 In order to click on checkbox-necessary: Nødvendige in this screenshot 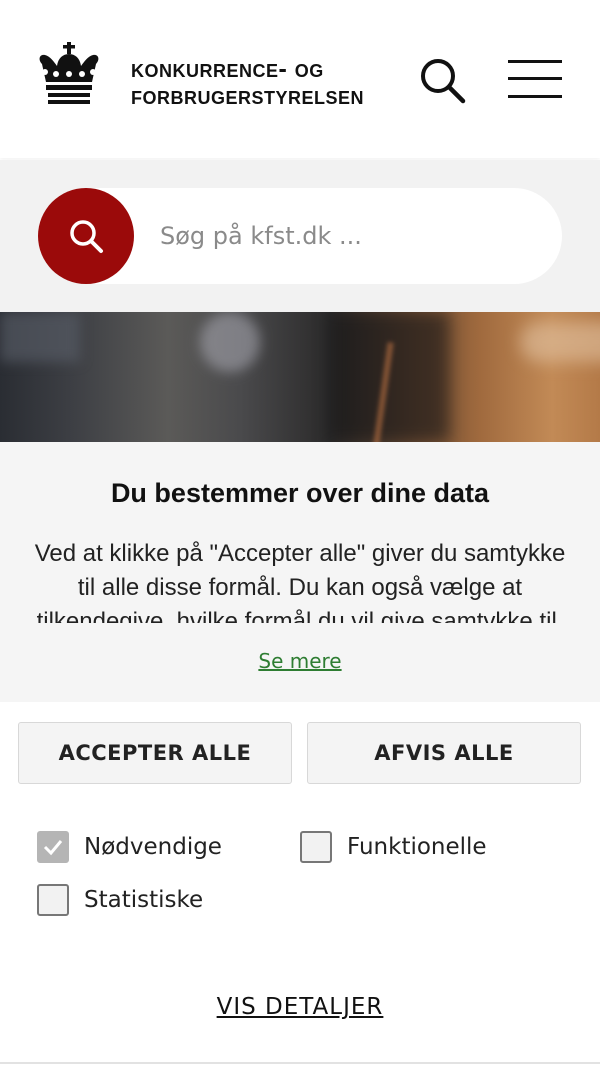, I will do `click(129, 847)`.